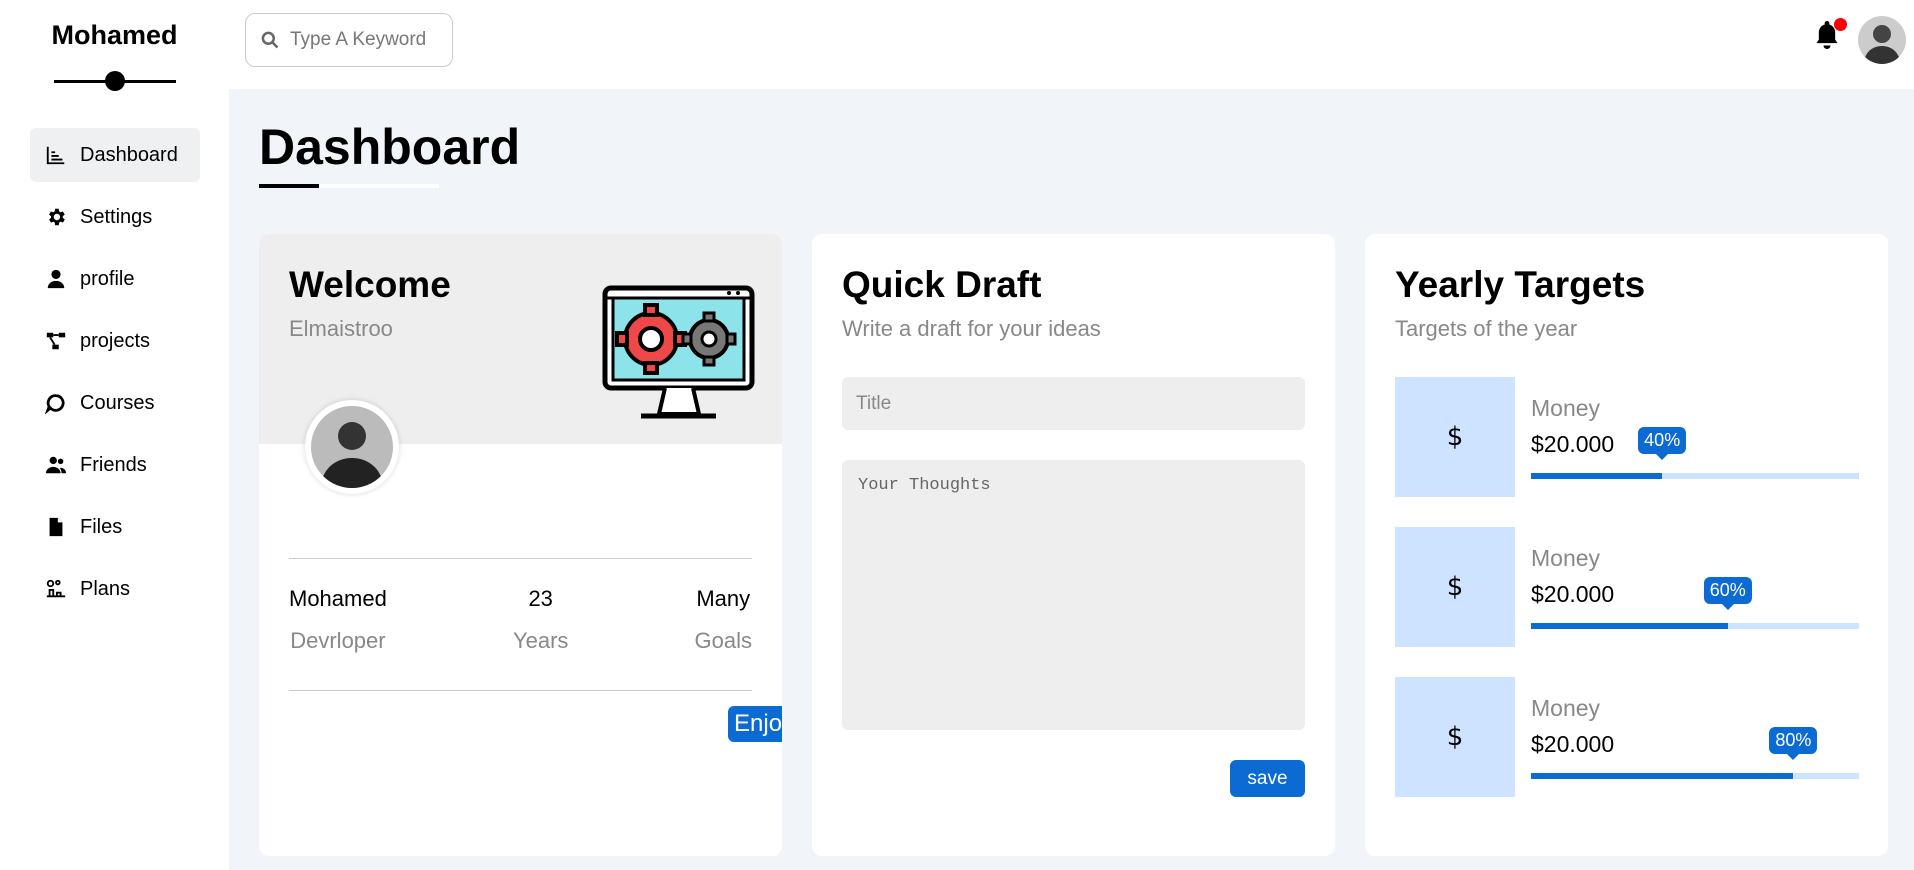 This screenshot has width=1914, height=870. I want to click on search-icon, so click(270, 40).